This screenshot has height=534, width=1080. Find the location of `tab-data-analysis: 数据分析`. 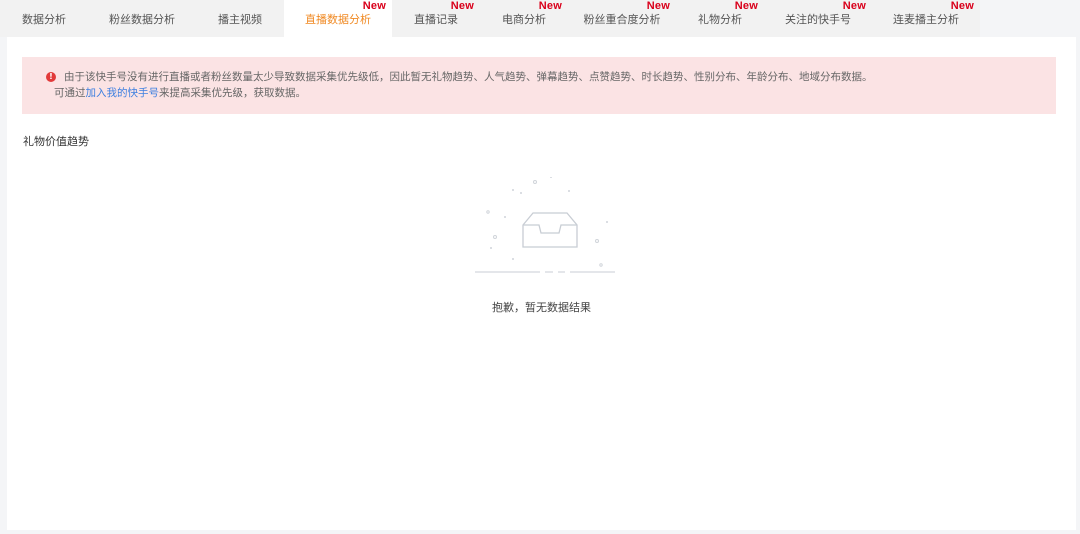

tab-data-analysis: 数据分析 is located at coordinates (44, 18).